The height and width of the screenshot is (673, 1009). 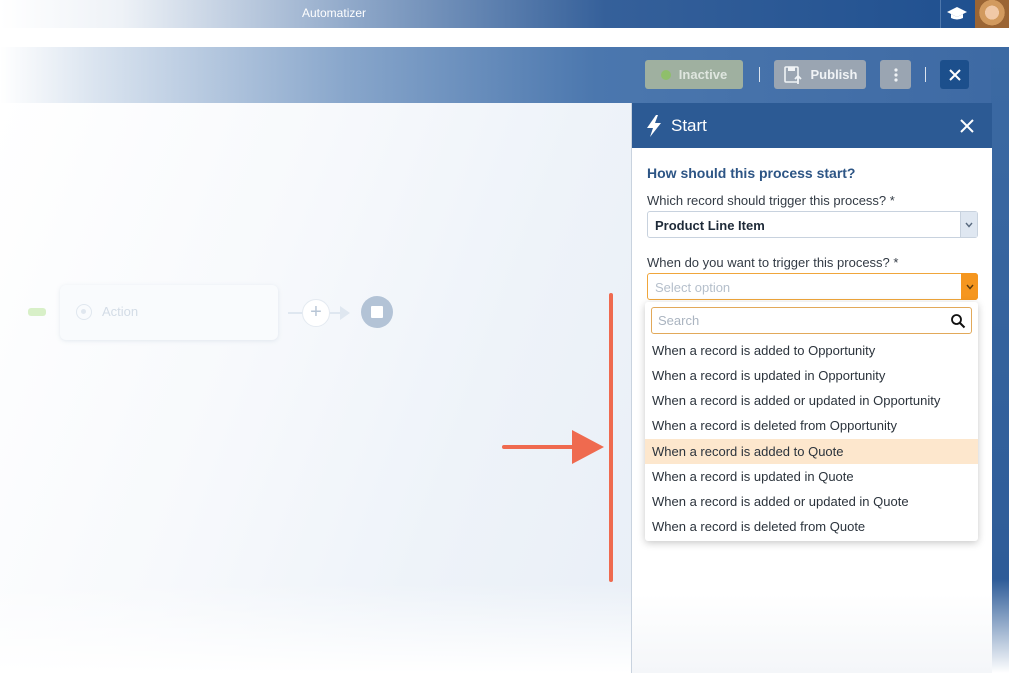 I want to click on publish-icon, so click(x=792, y=74).